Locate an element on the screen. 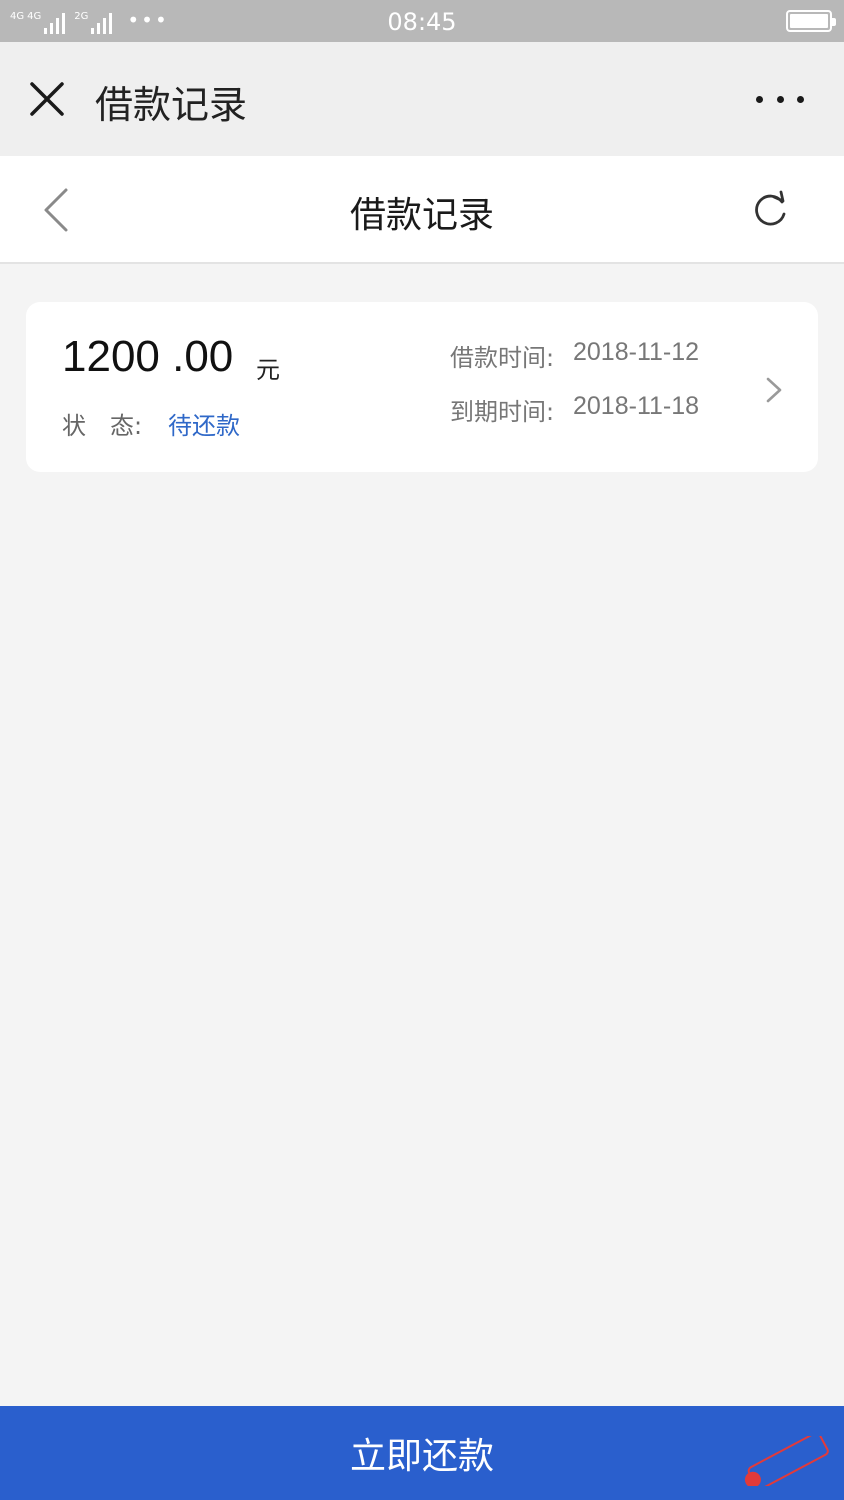 Image resolution: width=844 pixels, height=1500 pixels. page-title: 借款记录 is located at coordinates (421, 215).